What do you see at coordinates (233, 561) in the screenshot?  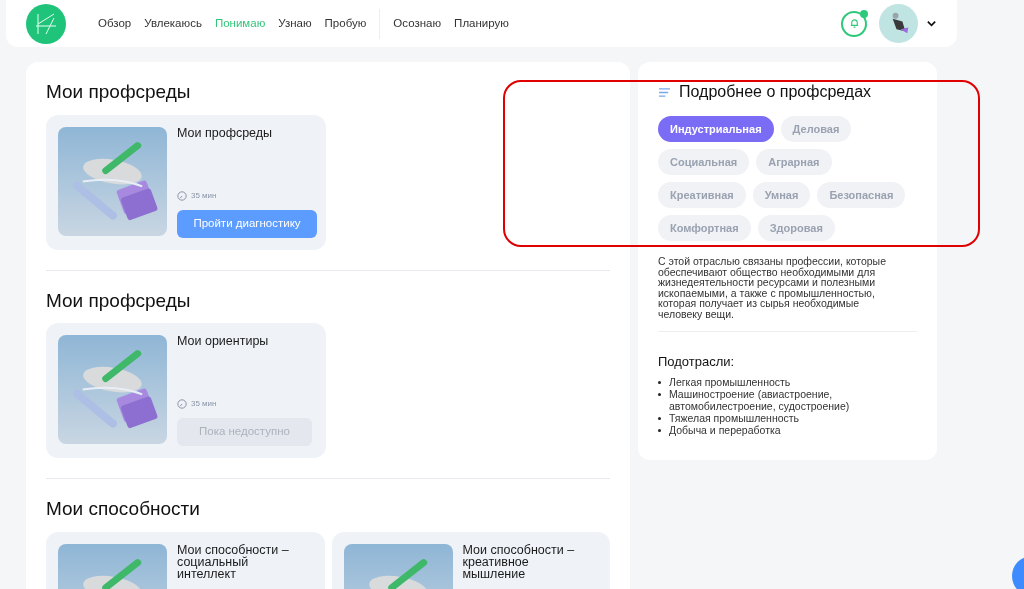 I see `card-title: Мои способности – социальный интеллект` at bounding box center [233, 561].